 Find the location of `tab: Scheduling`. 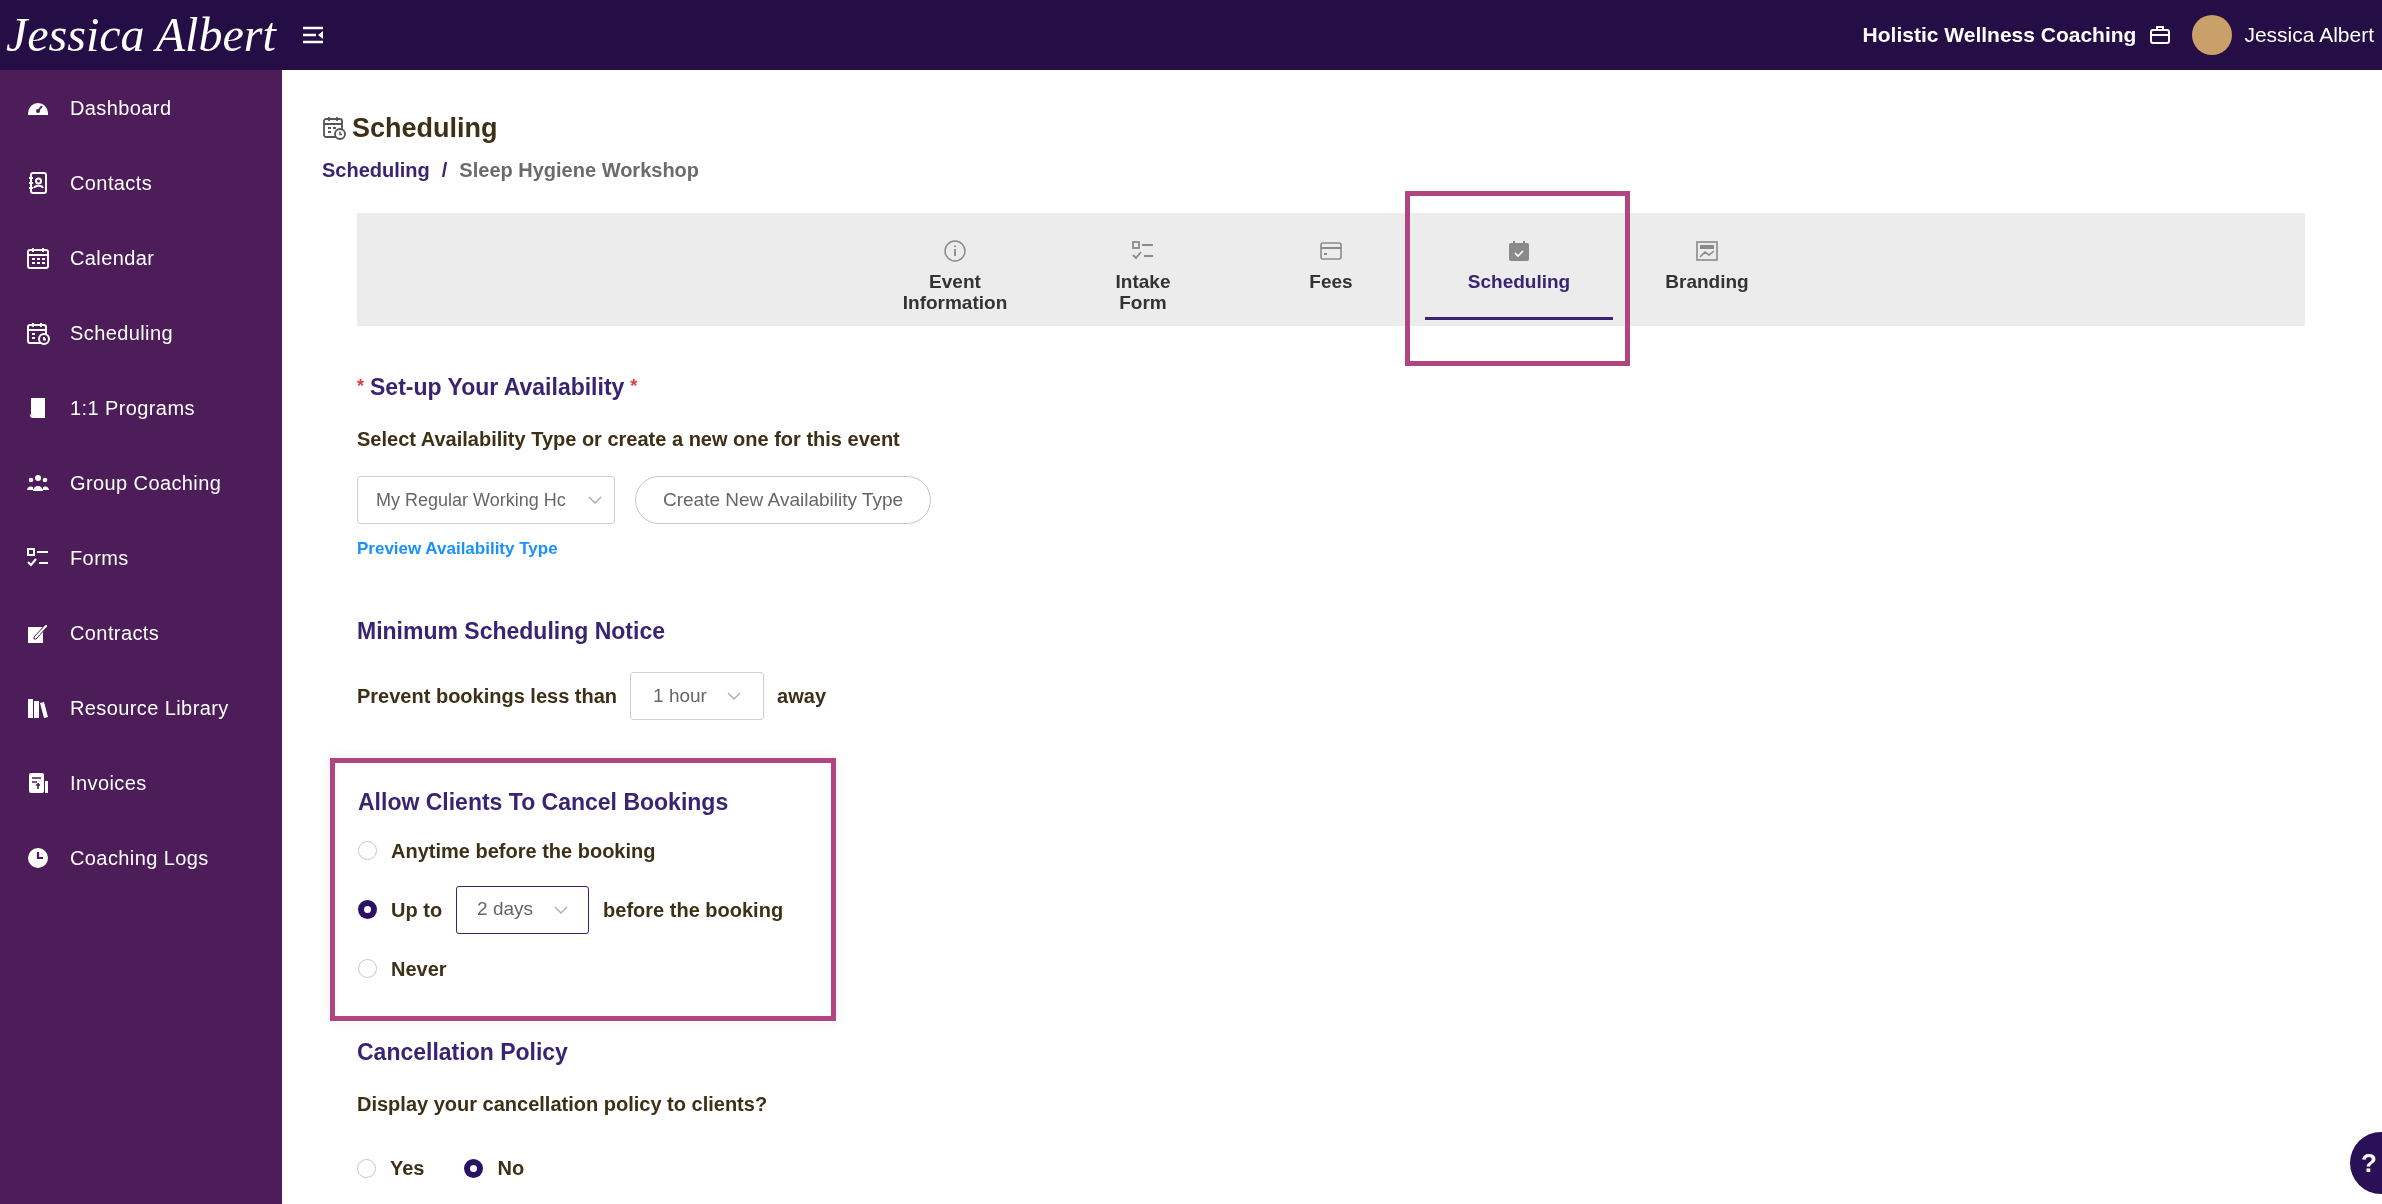

tab: Scheduling is located at coordinates (1519, 266).